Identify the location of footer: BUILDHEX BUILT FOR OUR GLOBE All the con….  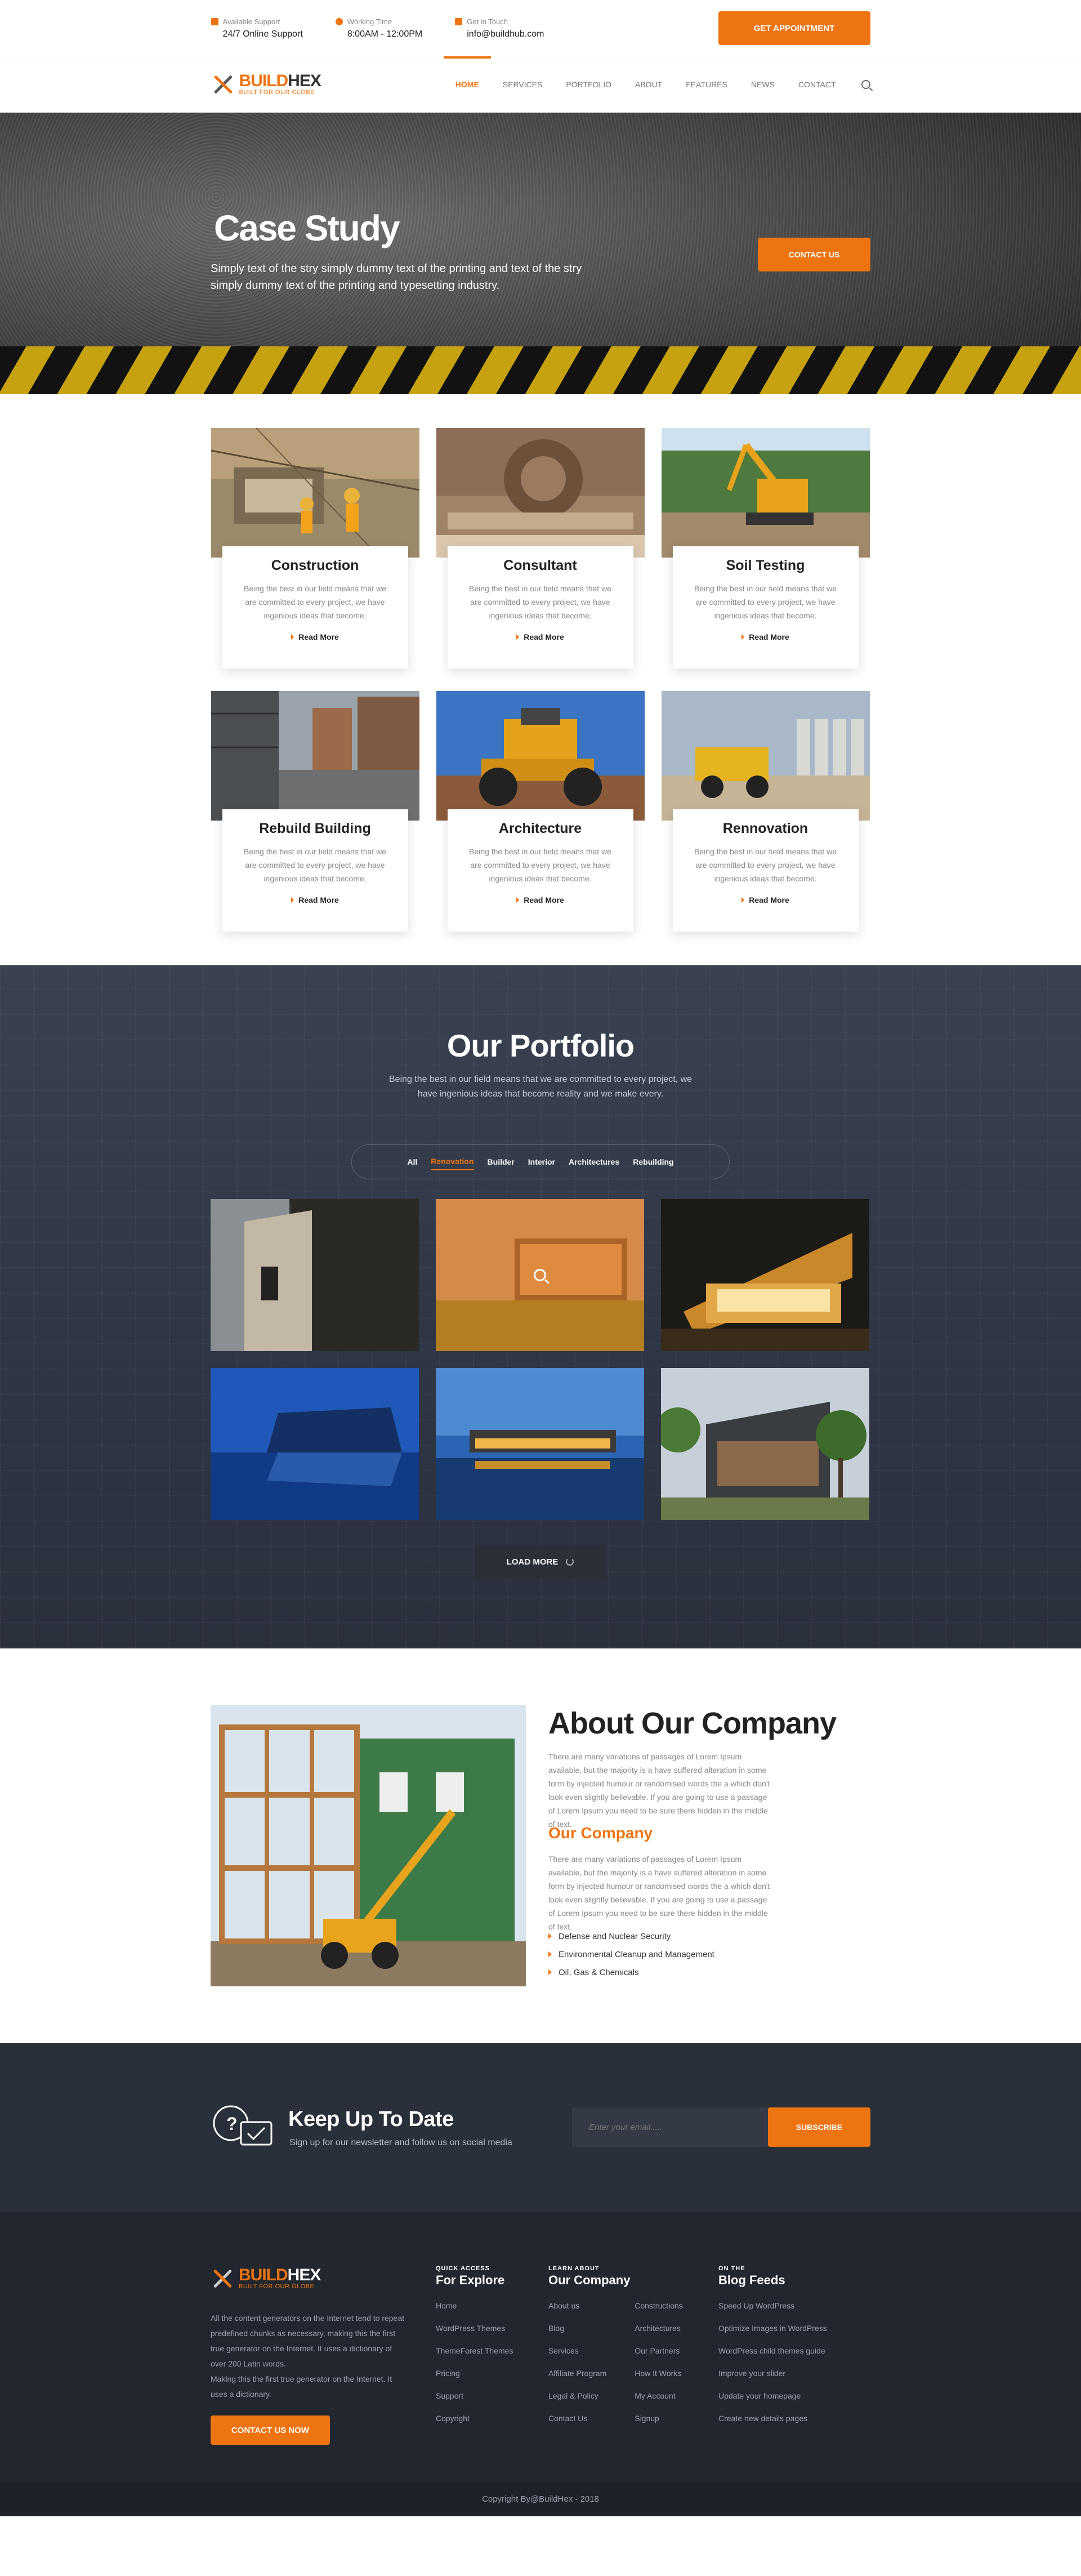
(540, 2364).